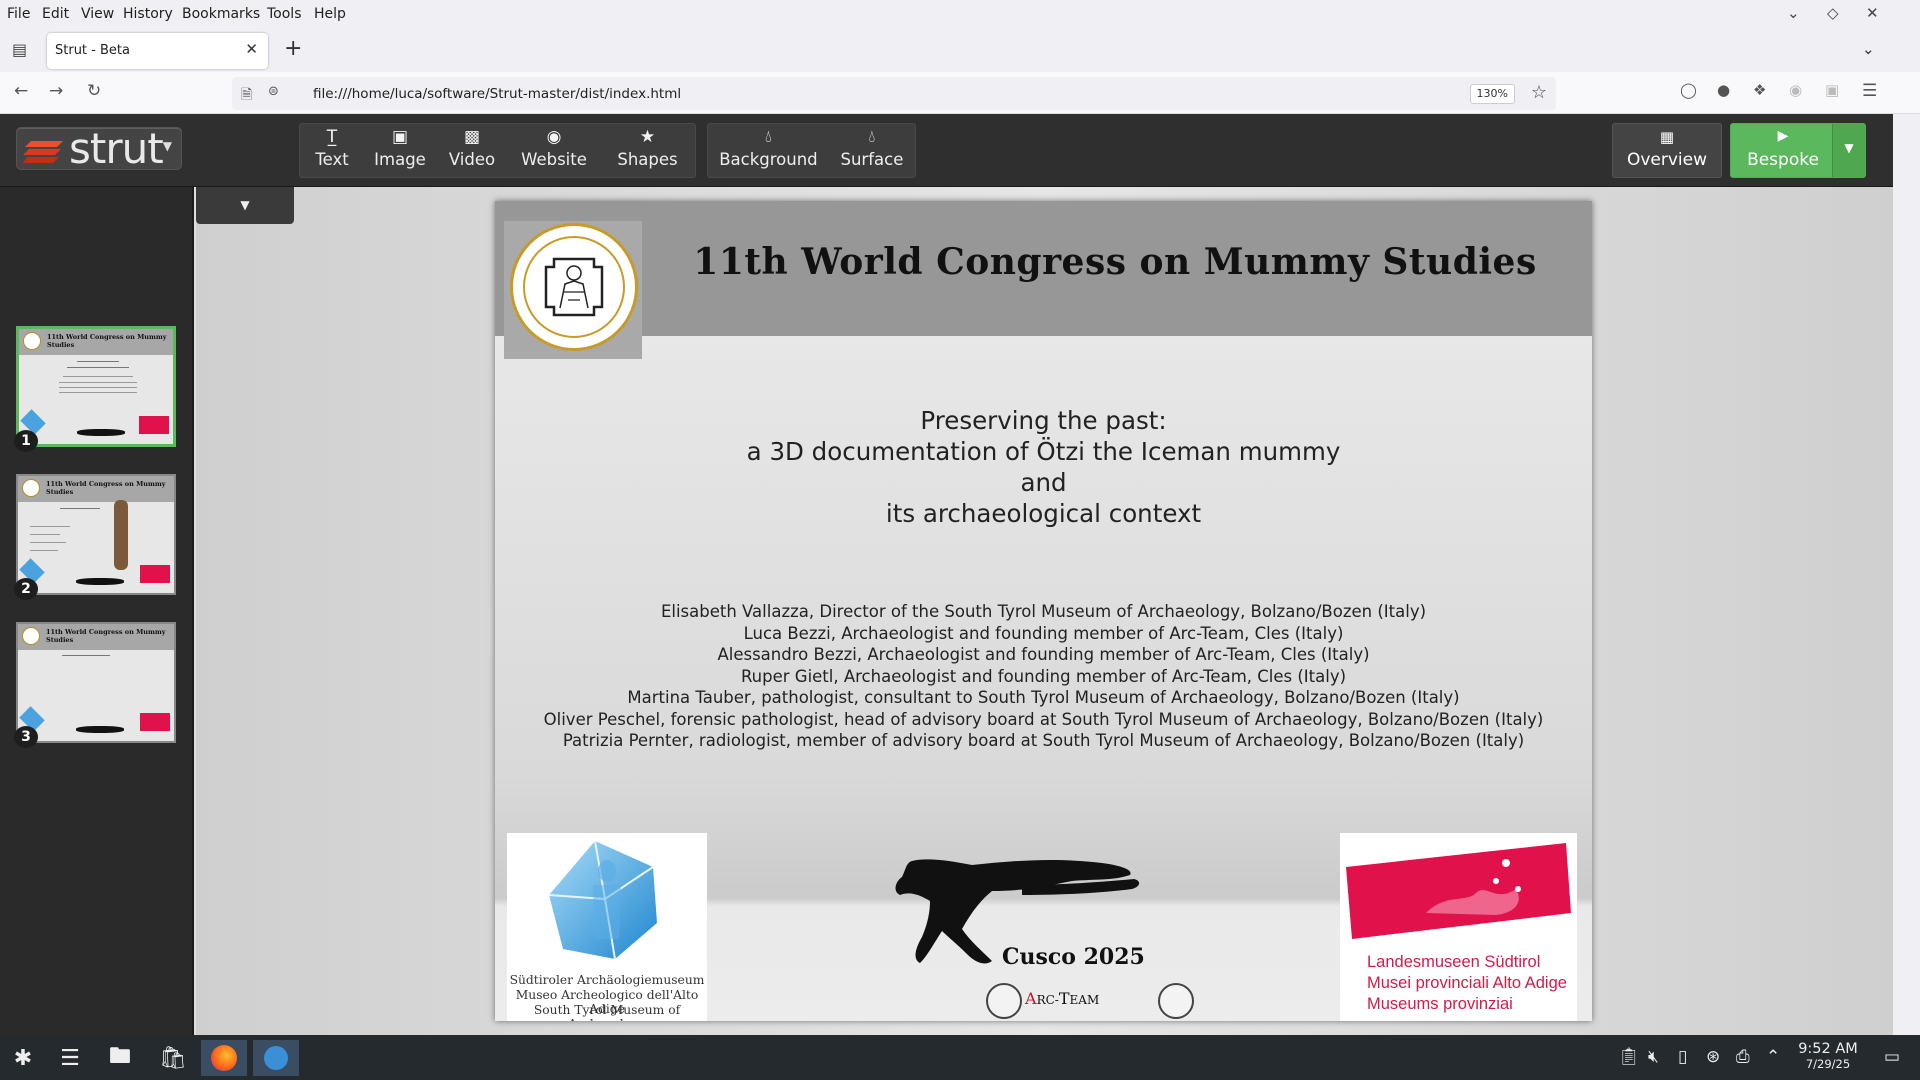 This screenshot has height=1080, width=1920. I want to click on list-tabs-icon: ⌄, so click(1868, 49).